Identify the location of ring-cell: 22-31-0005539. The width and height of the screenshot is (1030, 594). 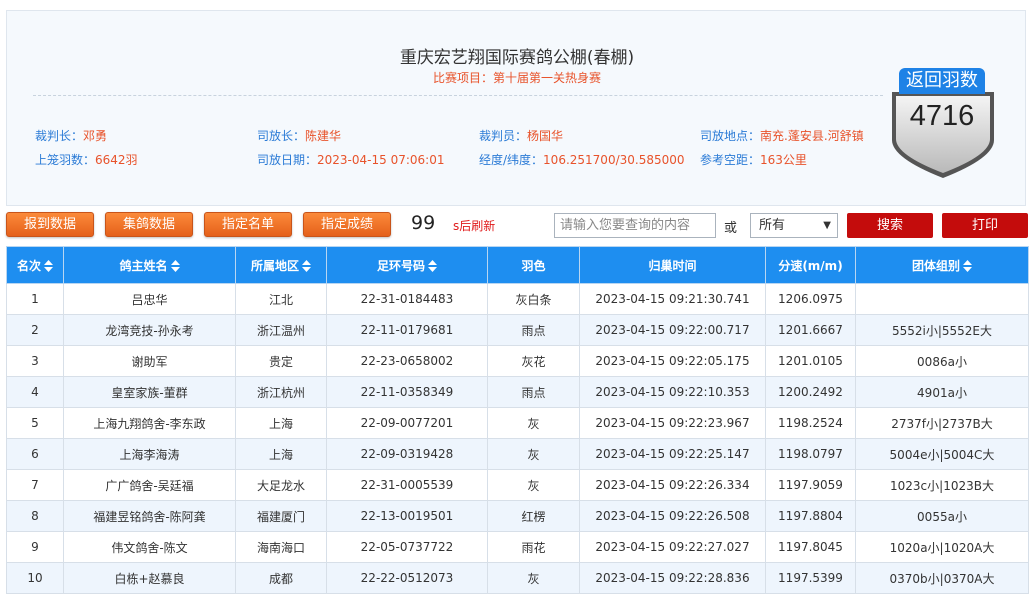
(407, 485).